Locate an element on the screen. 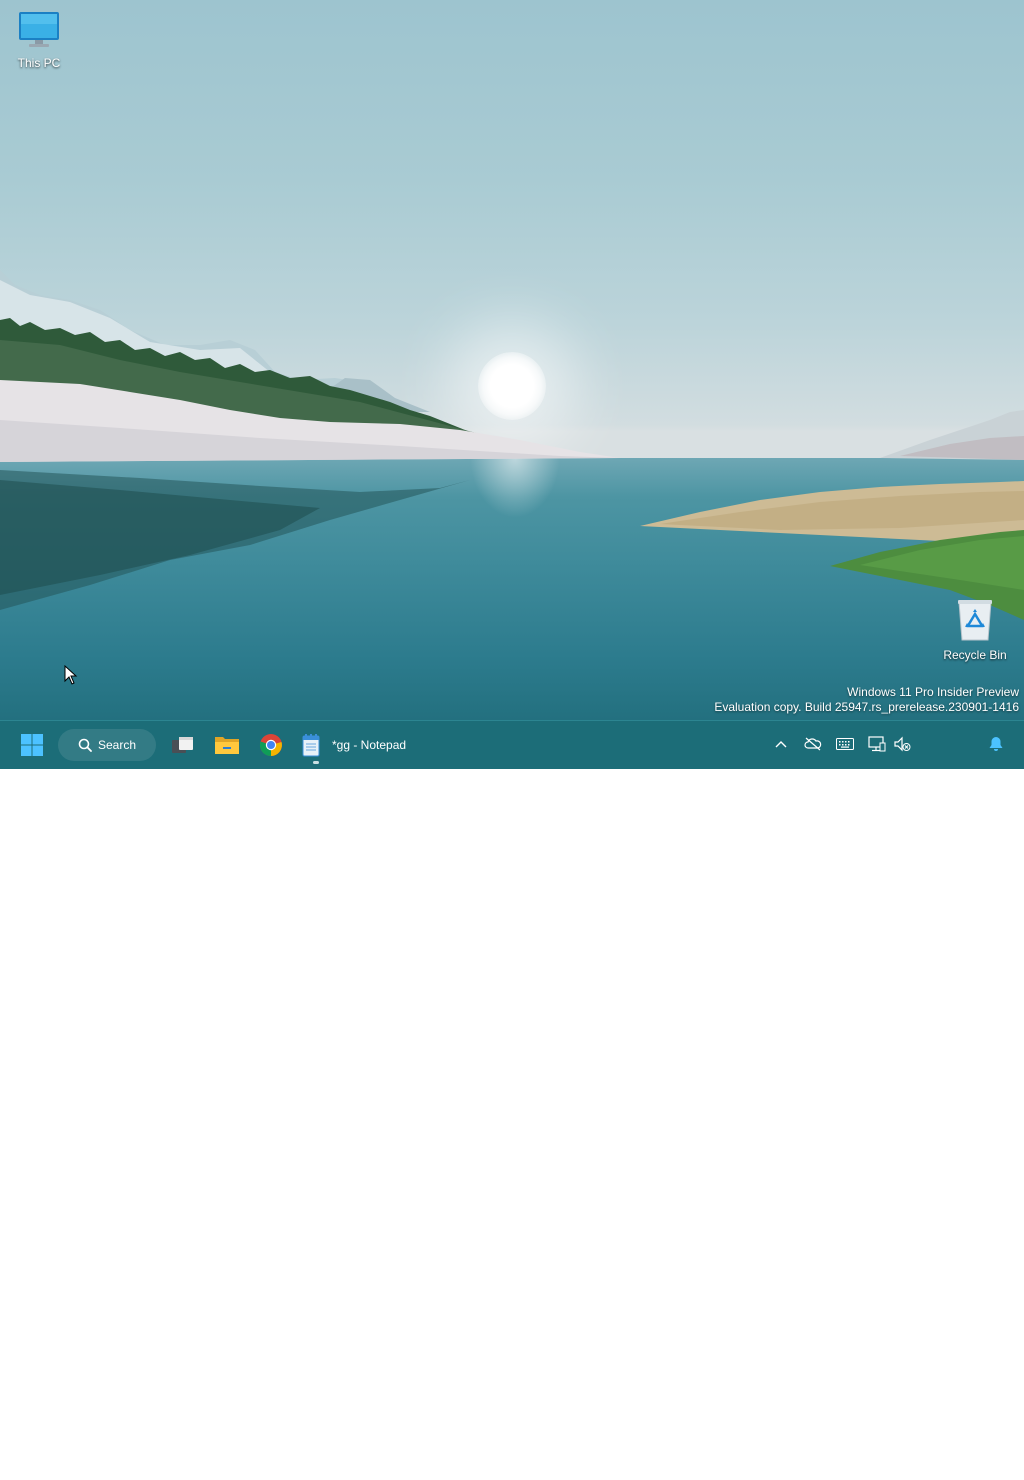  volume-muted-icon is located at coordinates (902, 744).